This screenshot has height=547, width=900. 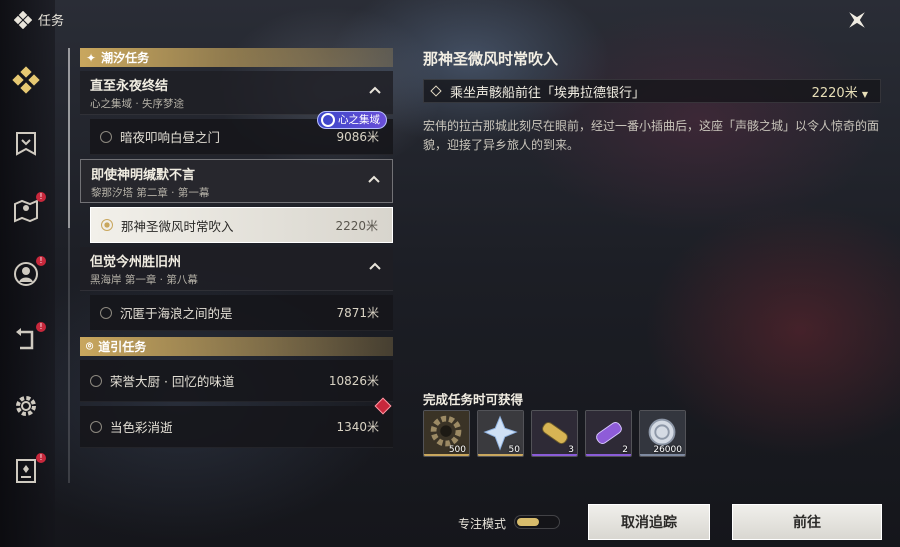 I want to click on sidebar-item-map: !, so click(x=28, y=209).